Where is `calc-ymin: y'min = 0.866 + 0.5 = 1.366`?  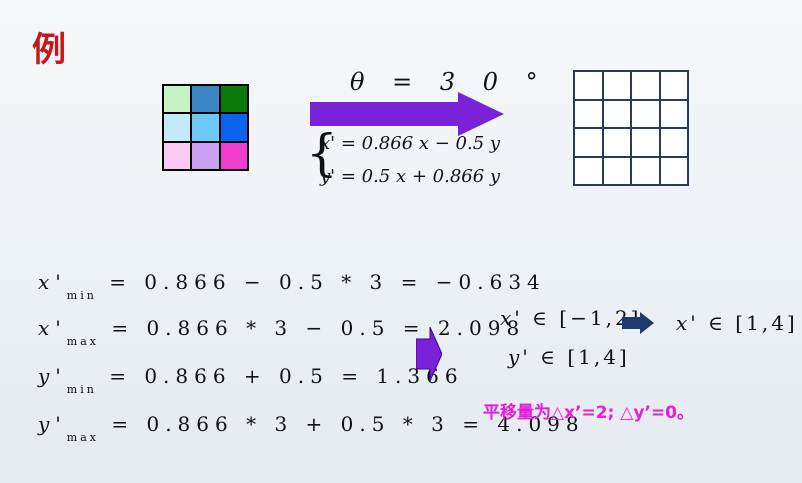 calc-ymin: y'min = 0.866 + 0.5 = 1.366 is located at coordinates (251, 380).